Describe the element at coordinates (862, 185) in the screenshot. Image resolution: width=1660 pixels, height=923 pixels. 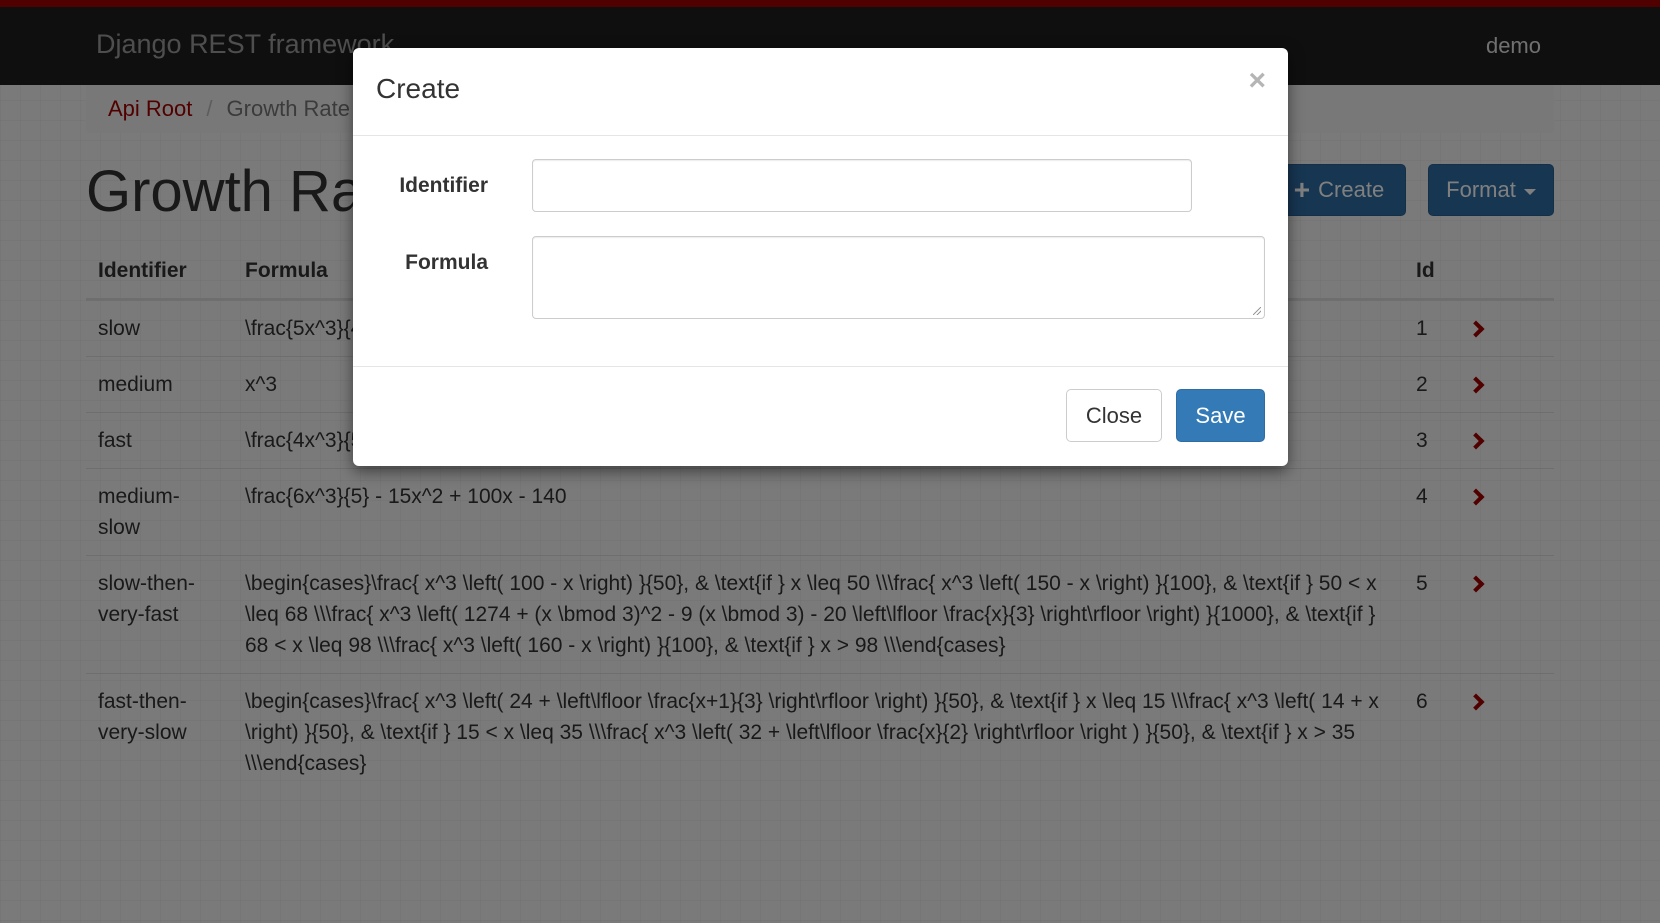
I see `identifier-input` at that location.